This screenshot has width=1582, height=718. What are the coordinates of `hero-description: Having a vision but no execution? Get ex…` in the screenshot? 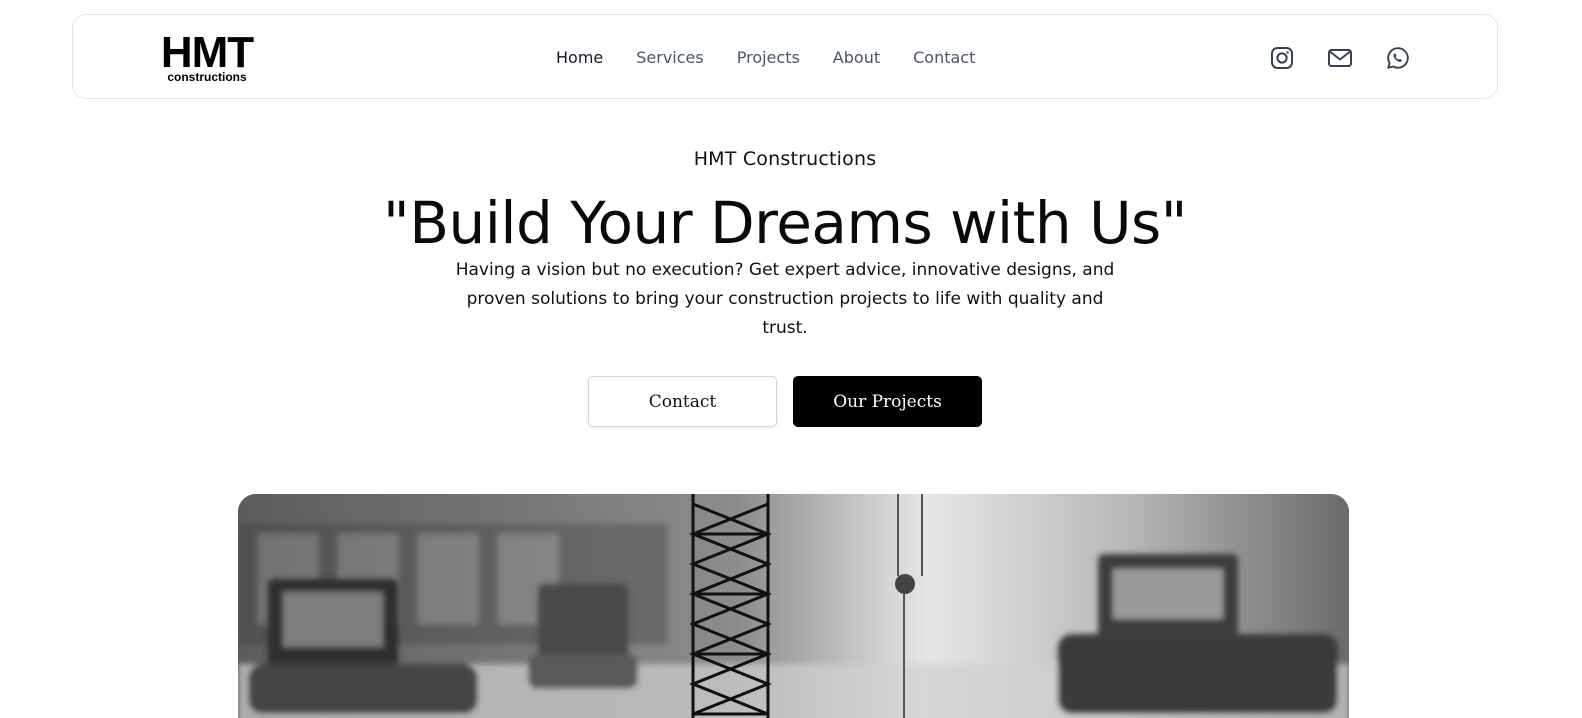 It's located at (785, 299).